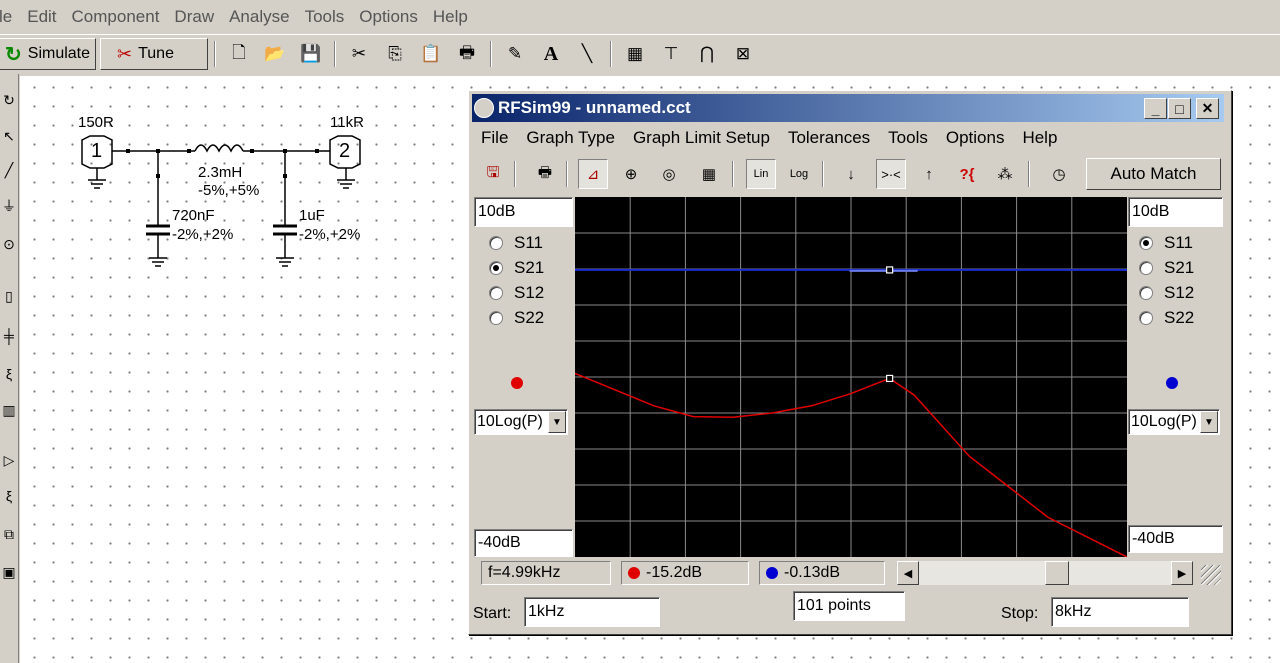 This screenshot has width=1280, height=663. What do you see at coordinates (1166, 243) in the screenshot?
I see `right-radio-s11: S11` at bounding box center [1166, 243].